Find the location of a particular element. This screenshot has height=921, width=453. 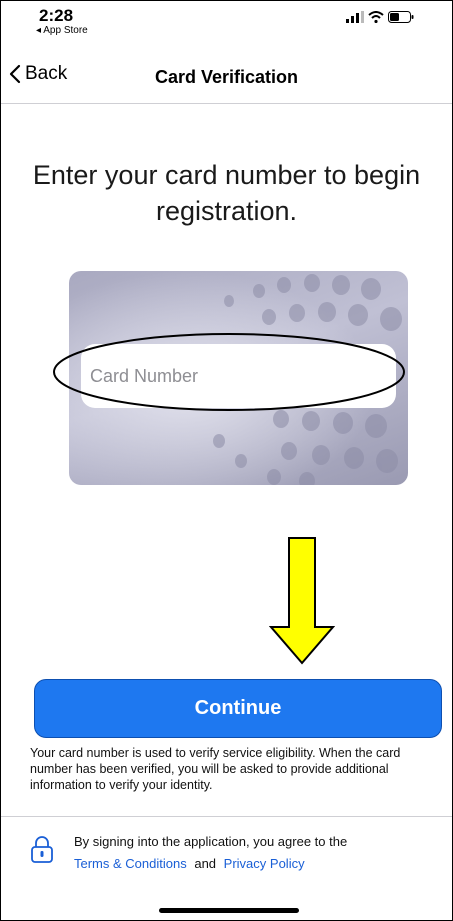

home-indicator is located at coordinates (229, 910).